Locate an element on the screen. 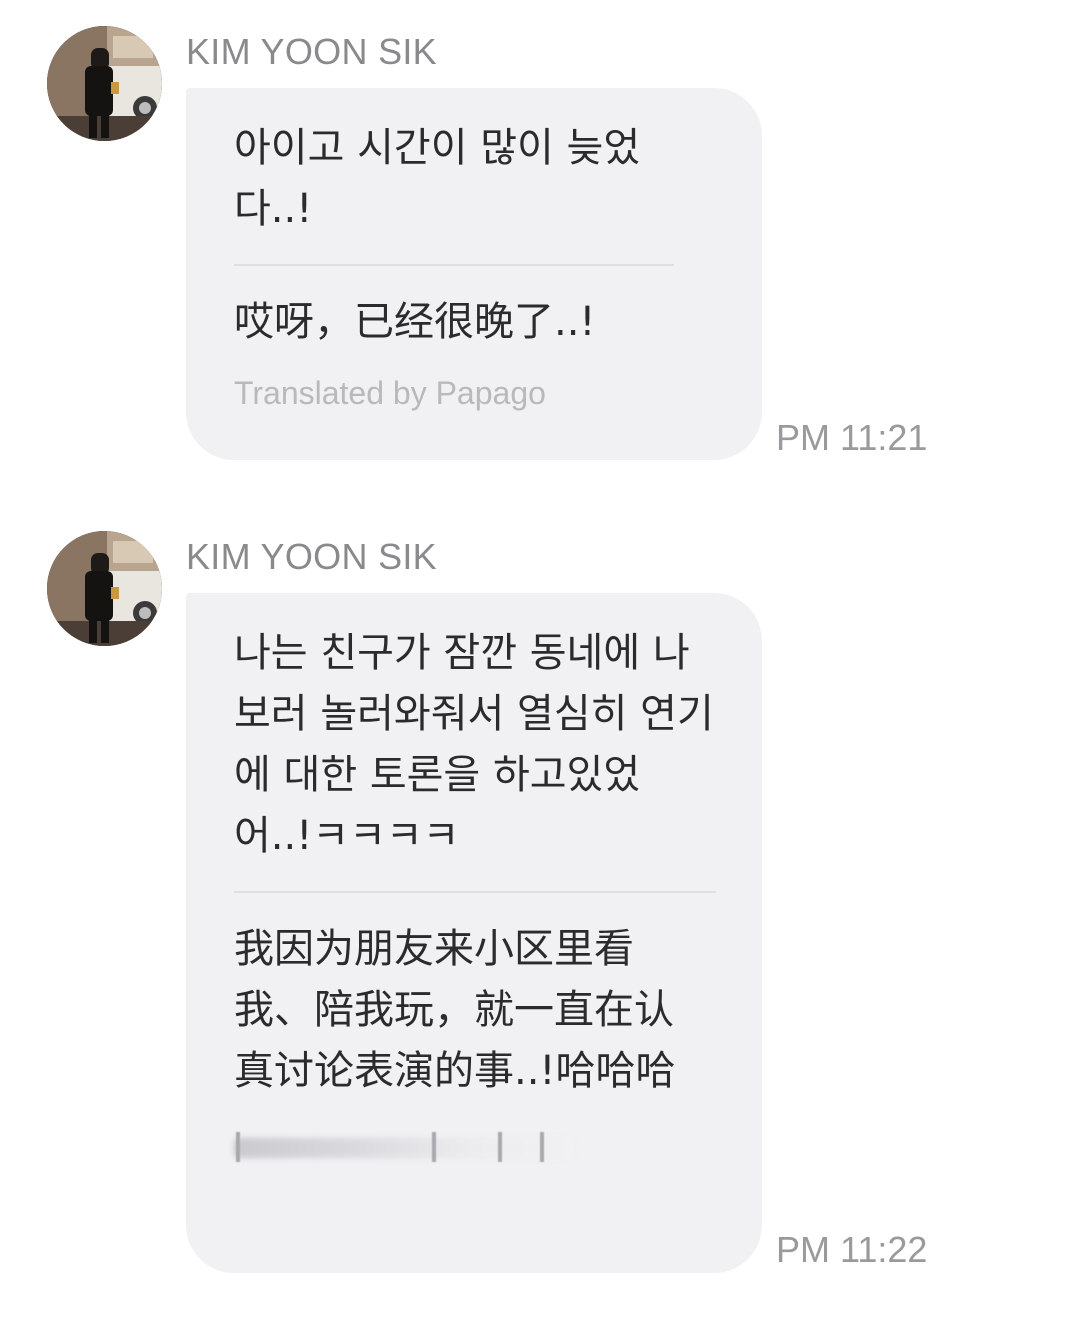  original-text: 아이고 시간이 많이 늦었다..! is located at coordinates (437, 178).